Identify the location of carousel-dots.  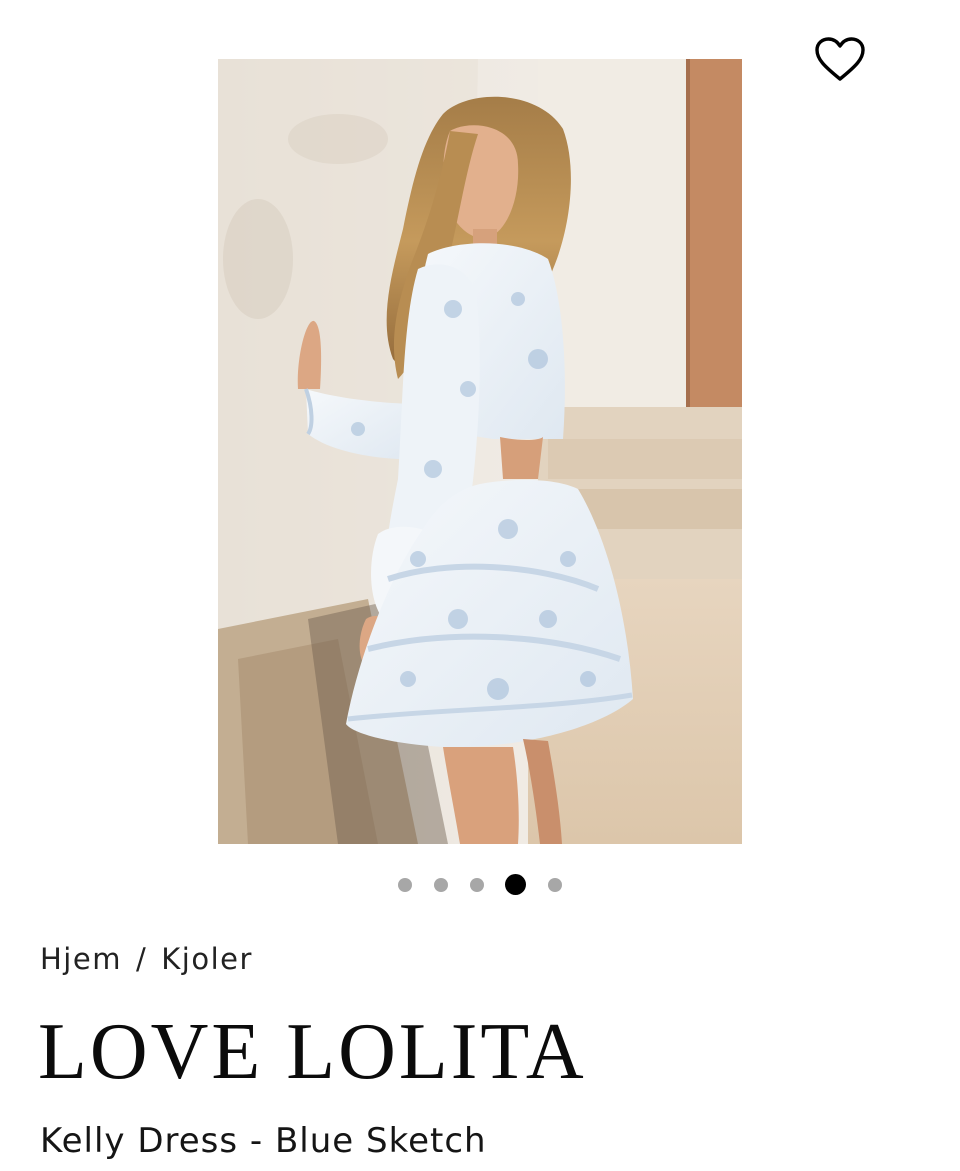
(480, 885).